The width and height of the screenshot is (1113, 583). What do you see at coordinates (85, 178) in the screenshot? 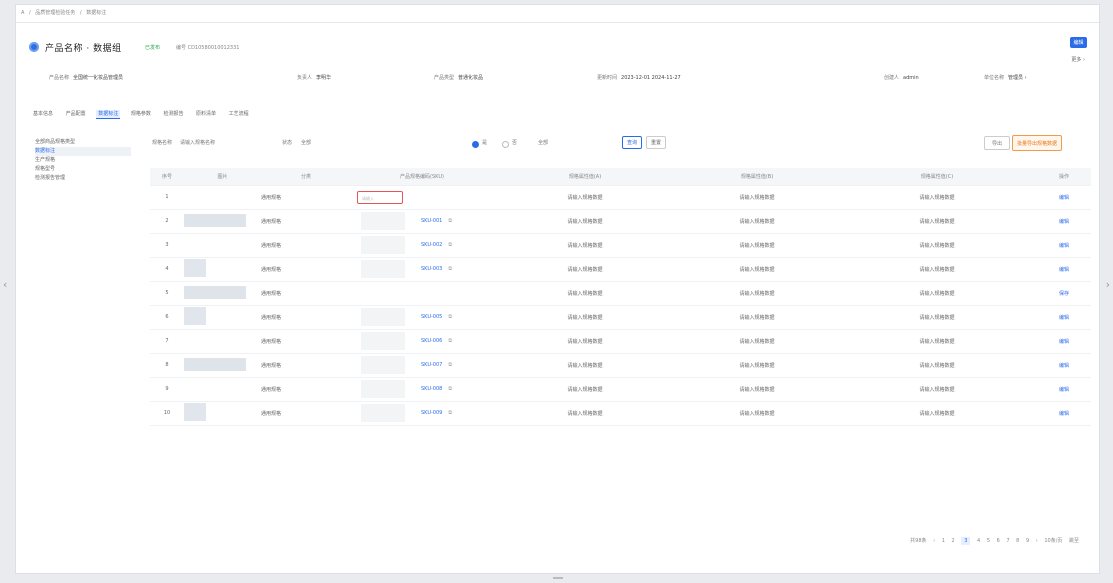
I see `tree-item: 检测报告管理` at bounding box center [85, 178].